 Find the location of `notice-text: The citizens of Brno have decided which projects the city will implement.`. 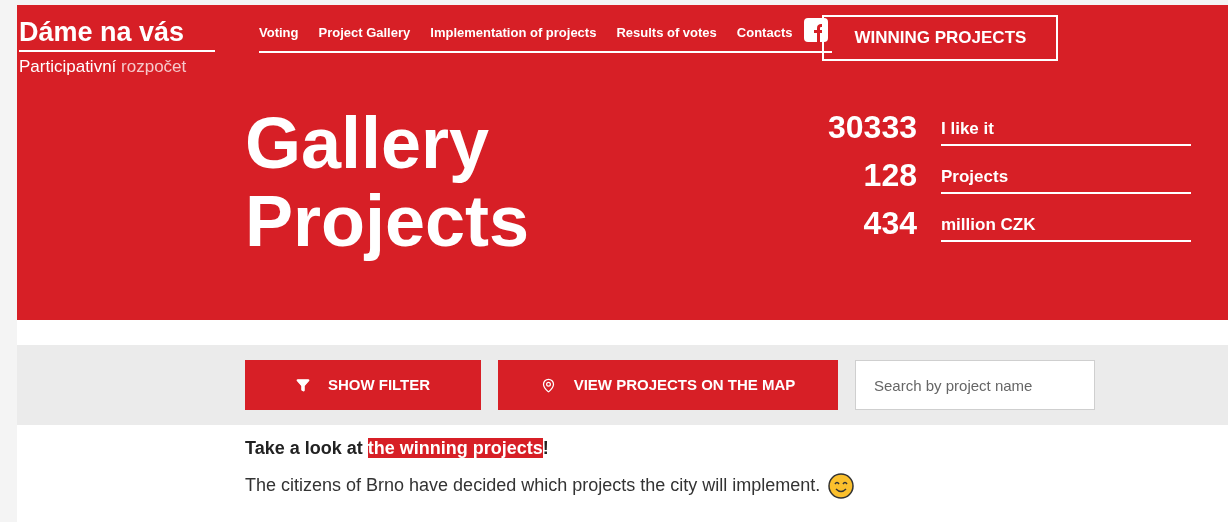

notice-text: The citizens of Brno have decided which projects the city will implement. is located at coordinates (533, 485).